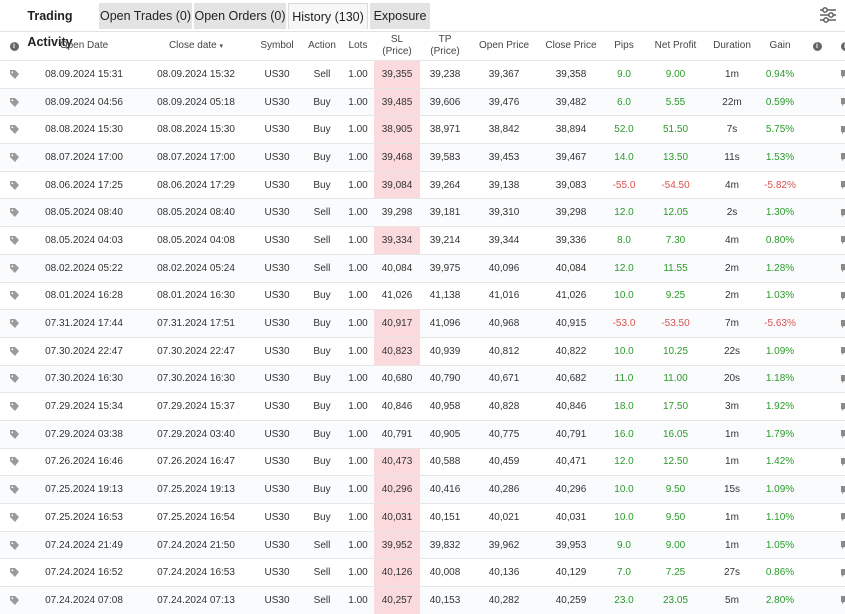  What do you see at coordinates (196, 213) in the screenshot?
I see `close-date-cell: 08.05.2024 08:40` at bounding box center [196, 213].